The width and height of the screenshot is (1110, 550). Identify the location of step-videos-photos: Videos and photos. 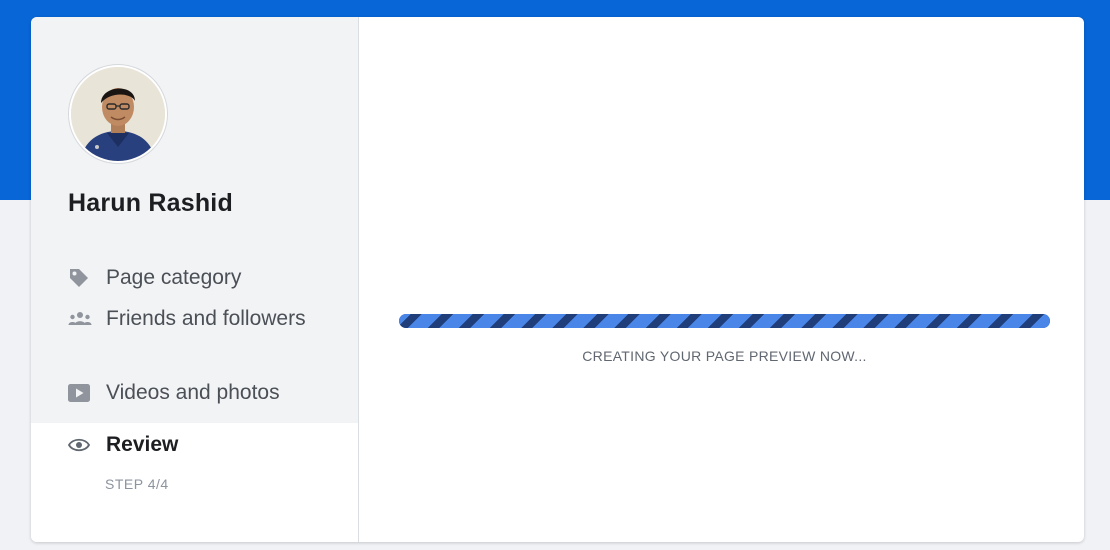
(174, 393).